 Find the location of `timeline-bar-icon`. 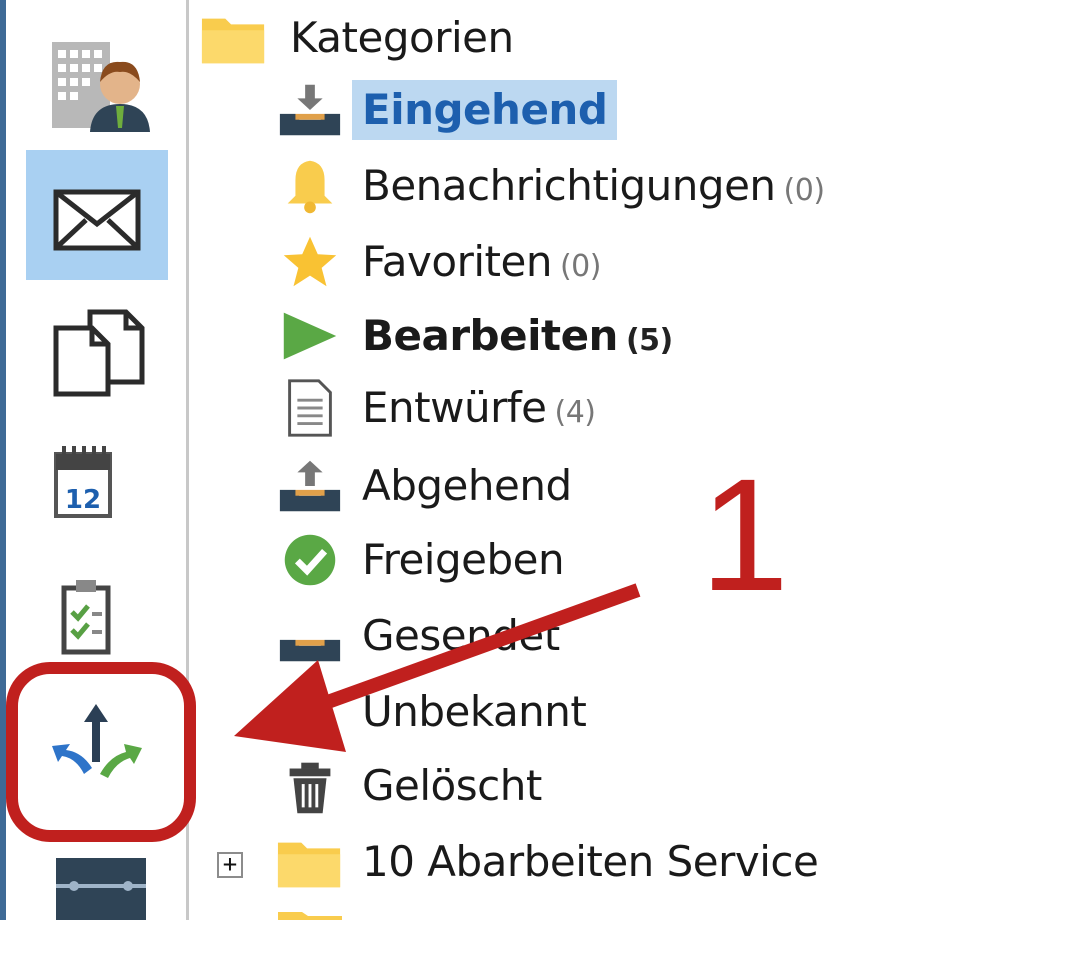

timeline-bar-icon is located at coordinates (101, 889).